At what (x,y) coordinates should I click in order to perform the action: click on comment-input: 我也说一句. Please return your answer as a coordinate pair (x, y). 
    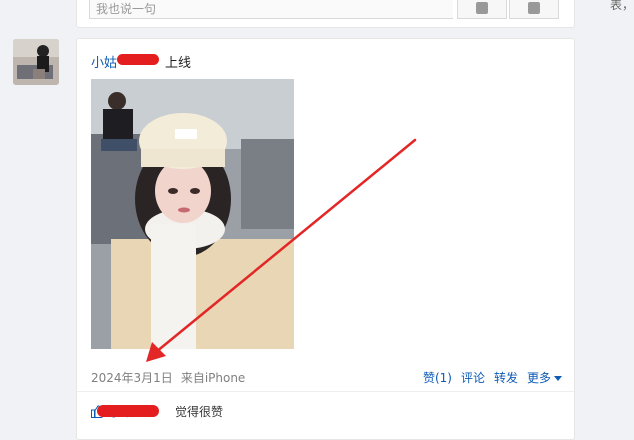
    Looking at the image, I should click on (271, 9).